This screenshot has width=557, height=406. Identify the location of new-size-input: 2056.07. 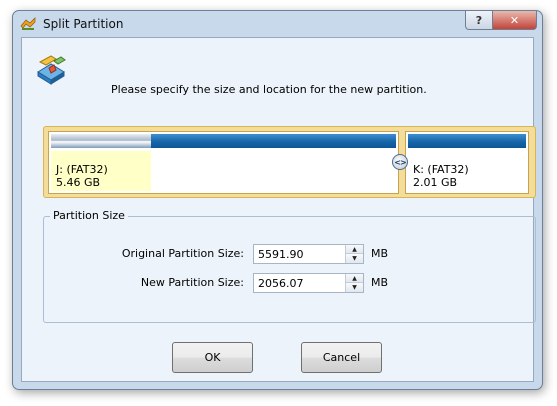
(281, 283).